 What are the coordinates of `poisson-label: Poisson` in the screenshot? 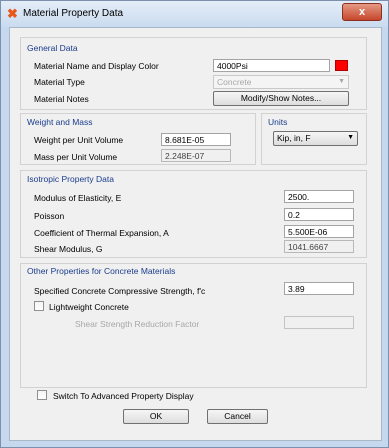 It's located at (49, 216).